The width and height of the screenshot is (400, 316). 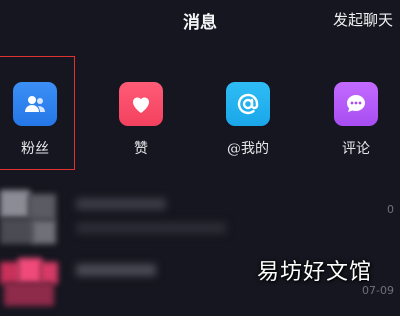 What do you see at coordinates (37, 113) in the screenshot?
I see `highlight-box` at bounding box center [37, 113].